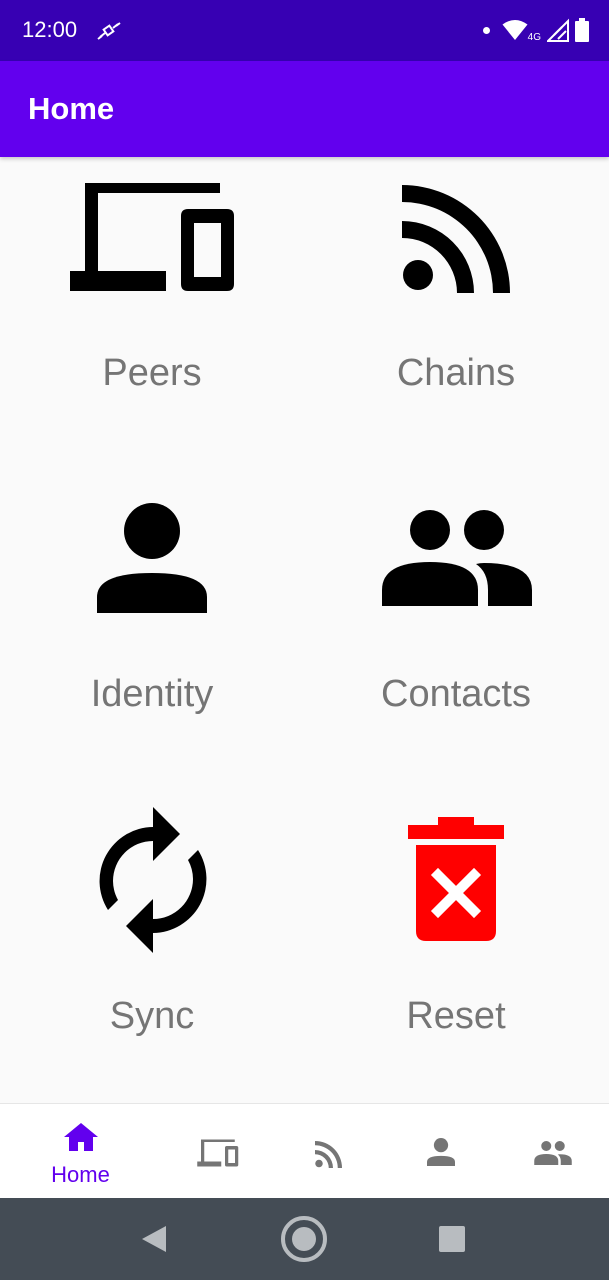 This screenshot has height=1280, width=609. What do you see at coordinates (152, 637) in the screenshot?
I see `tile-identity: Identity` at bounding box center [152, 637].